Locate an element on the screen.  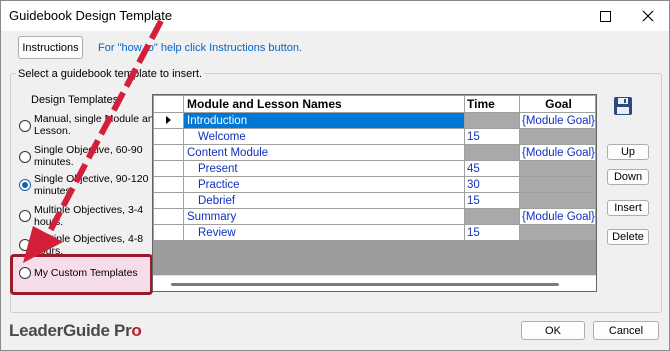
arrow-shaft is located at coordinates (105, 127).